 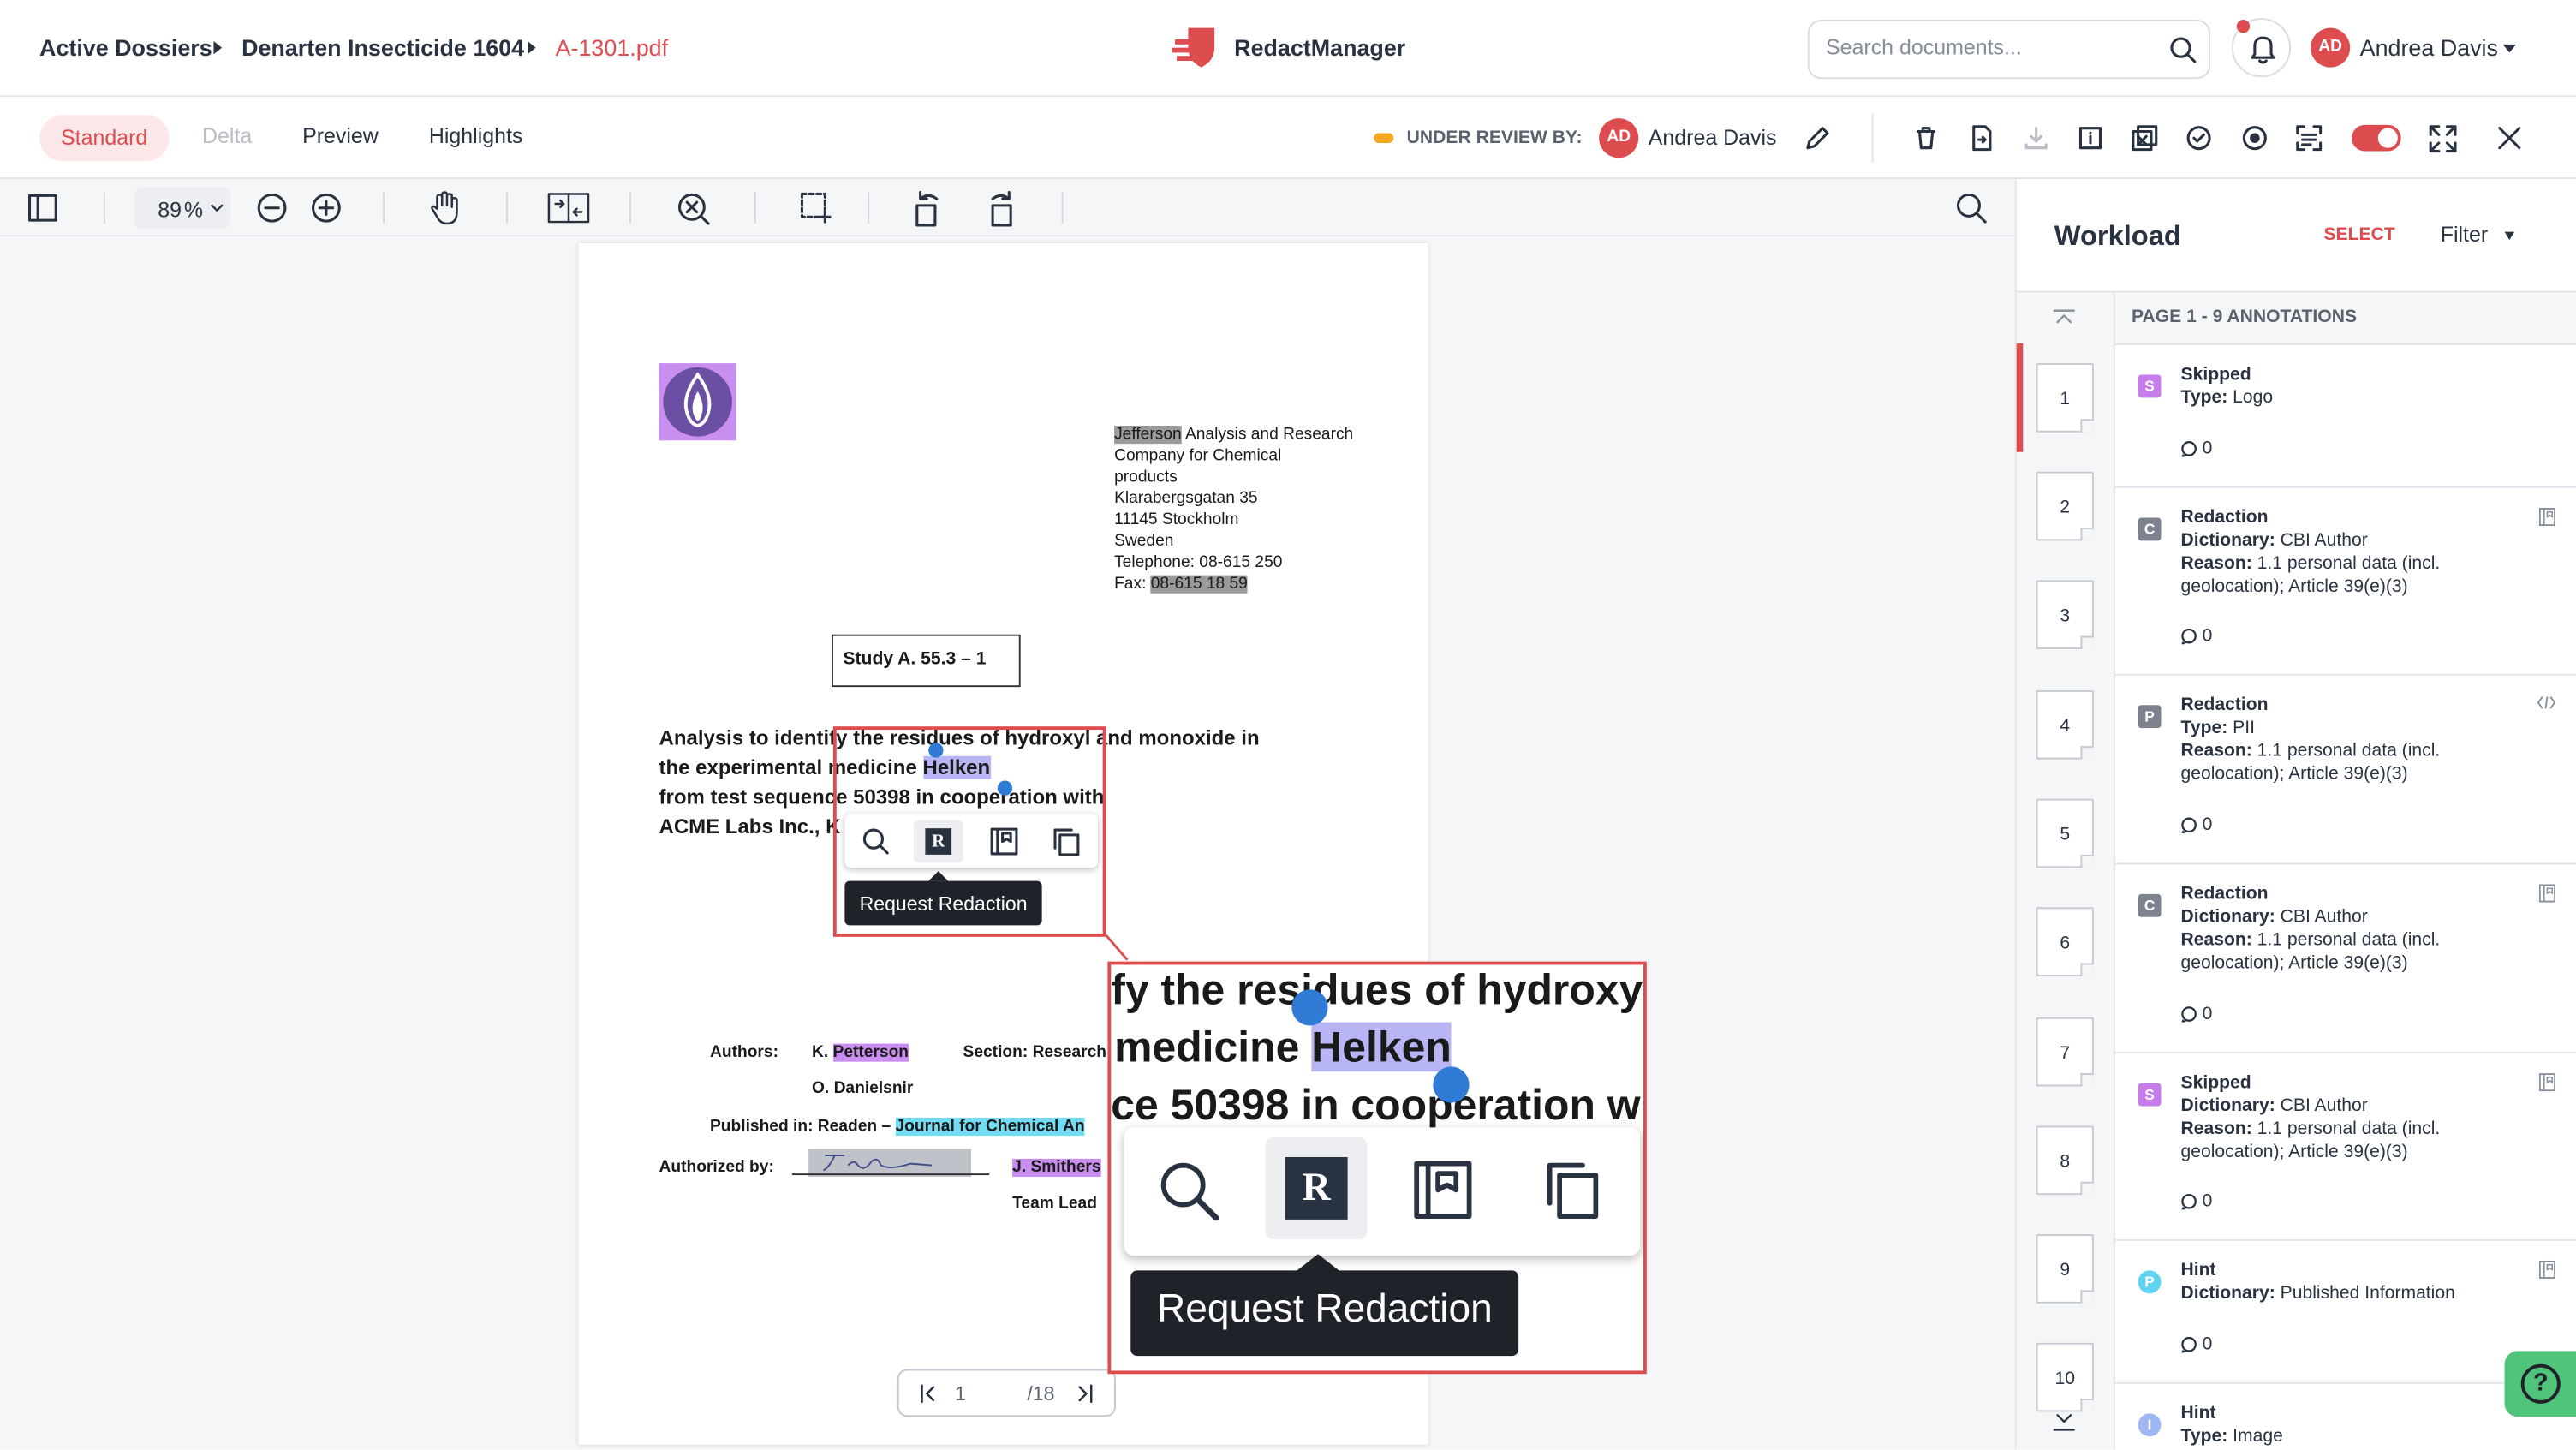 I want to click on edit-reviewer-pencil-icon, so click(x=1817, y=138).